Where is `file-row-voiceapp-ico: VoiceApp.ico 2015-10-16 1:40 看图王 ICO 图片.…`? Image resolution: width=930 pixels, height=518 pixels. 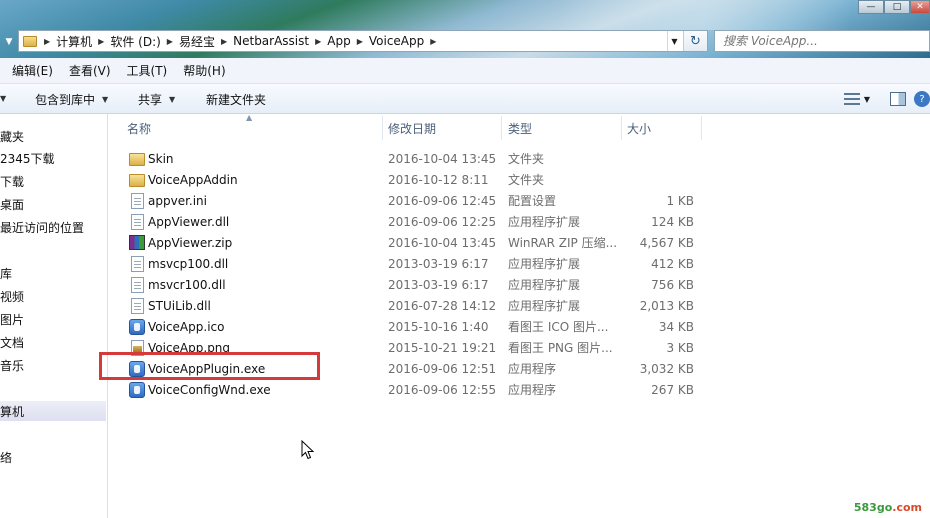
file-row-voiceapp-ico: VoiceApp.ico 2015-10-16 1:40 看图王 ICO 图片.… is located at coordinates (519, 326).